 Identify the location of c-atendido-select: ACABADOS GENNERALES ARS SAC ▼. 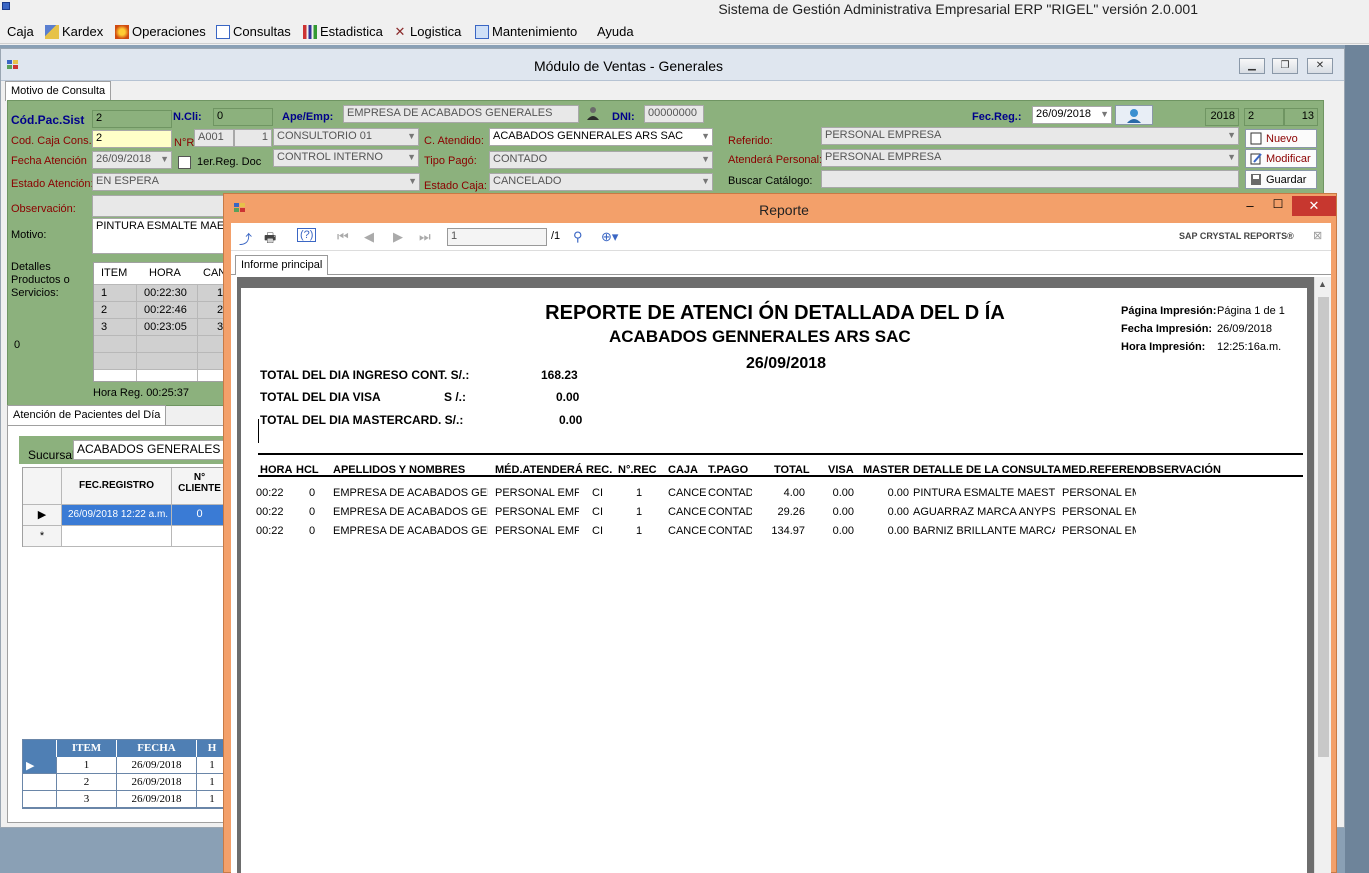
(601, 137).